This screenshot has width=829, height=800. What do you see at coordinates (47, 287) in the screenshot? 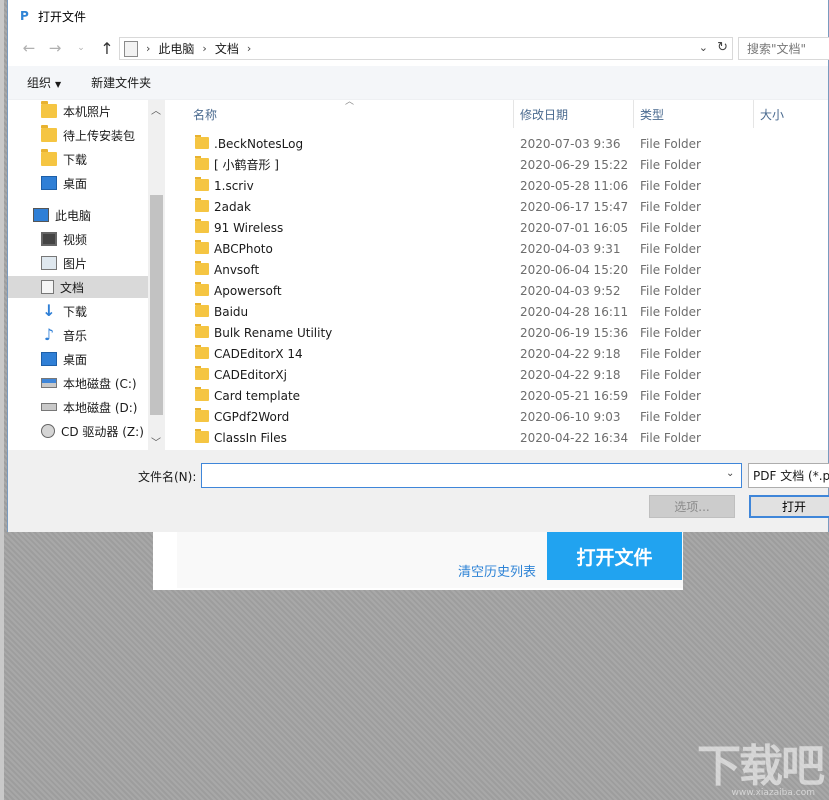
I see `document-icon` at bounding box center [47, 287].